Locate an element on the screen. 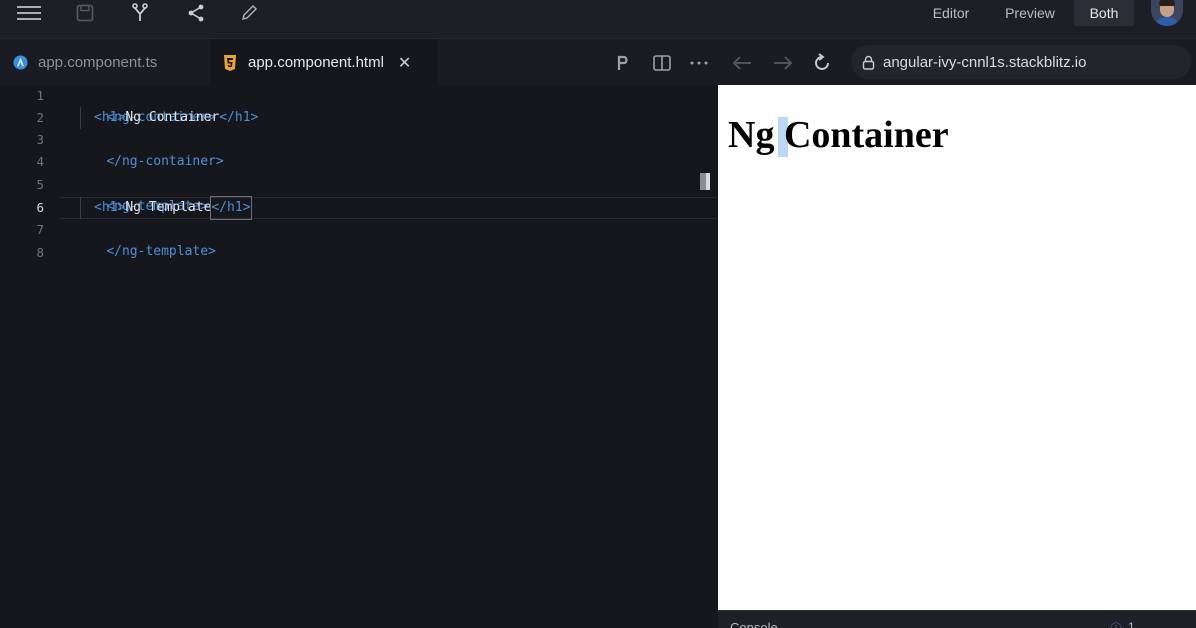 Image resolution: width=1196 pixels, height=628 pixels. angular-ts-icon is located at coordinates (20, 63).